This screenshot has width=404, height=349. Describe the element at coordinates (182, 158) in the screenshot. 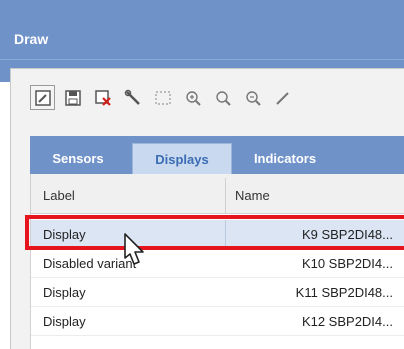

I see `tab-displays: Displays` at that location.